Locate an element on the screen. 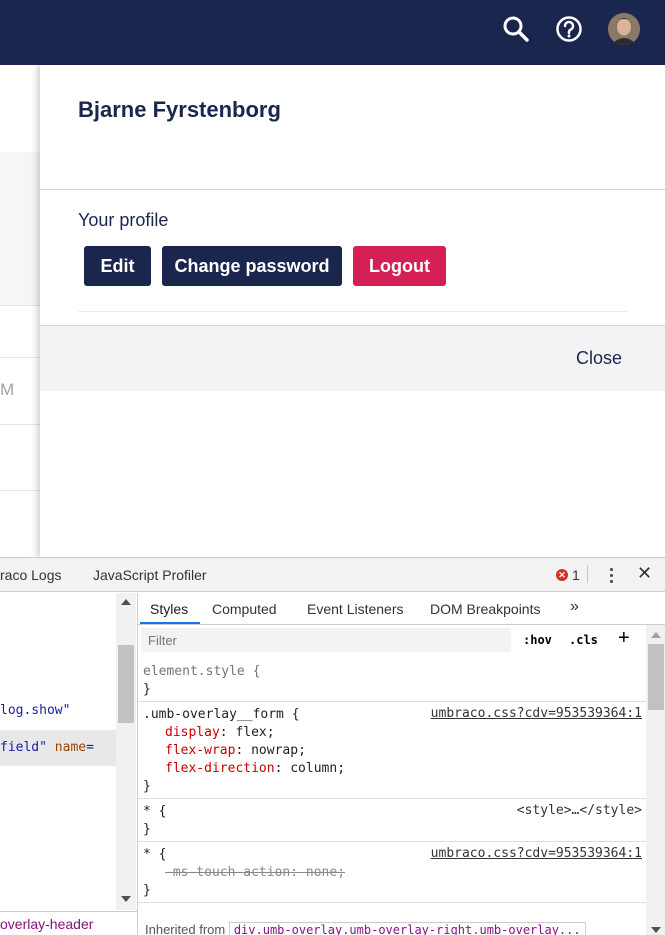 Image resolution: width=665 pixels, height=935 pixels. tab-computed: Computed is located at coordinates (244, 609).